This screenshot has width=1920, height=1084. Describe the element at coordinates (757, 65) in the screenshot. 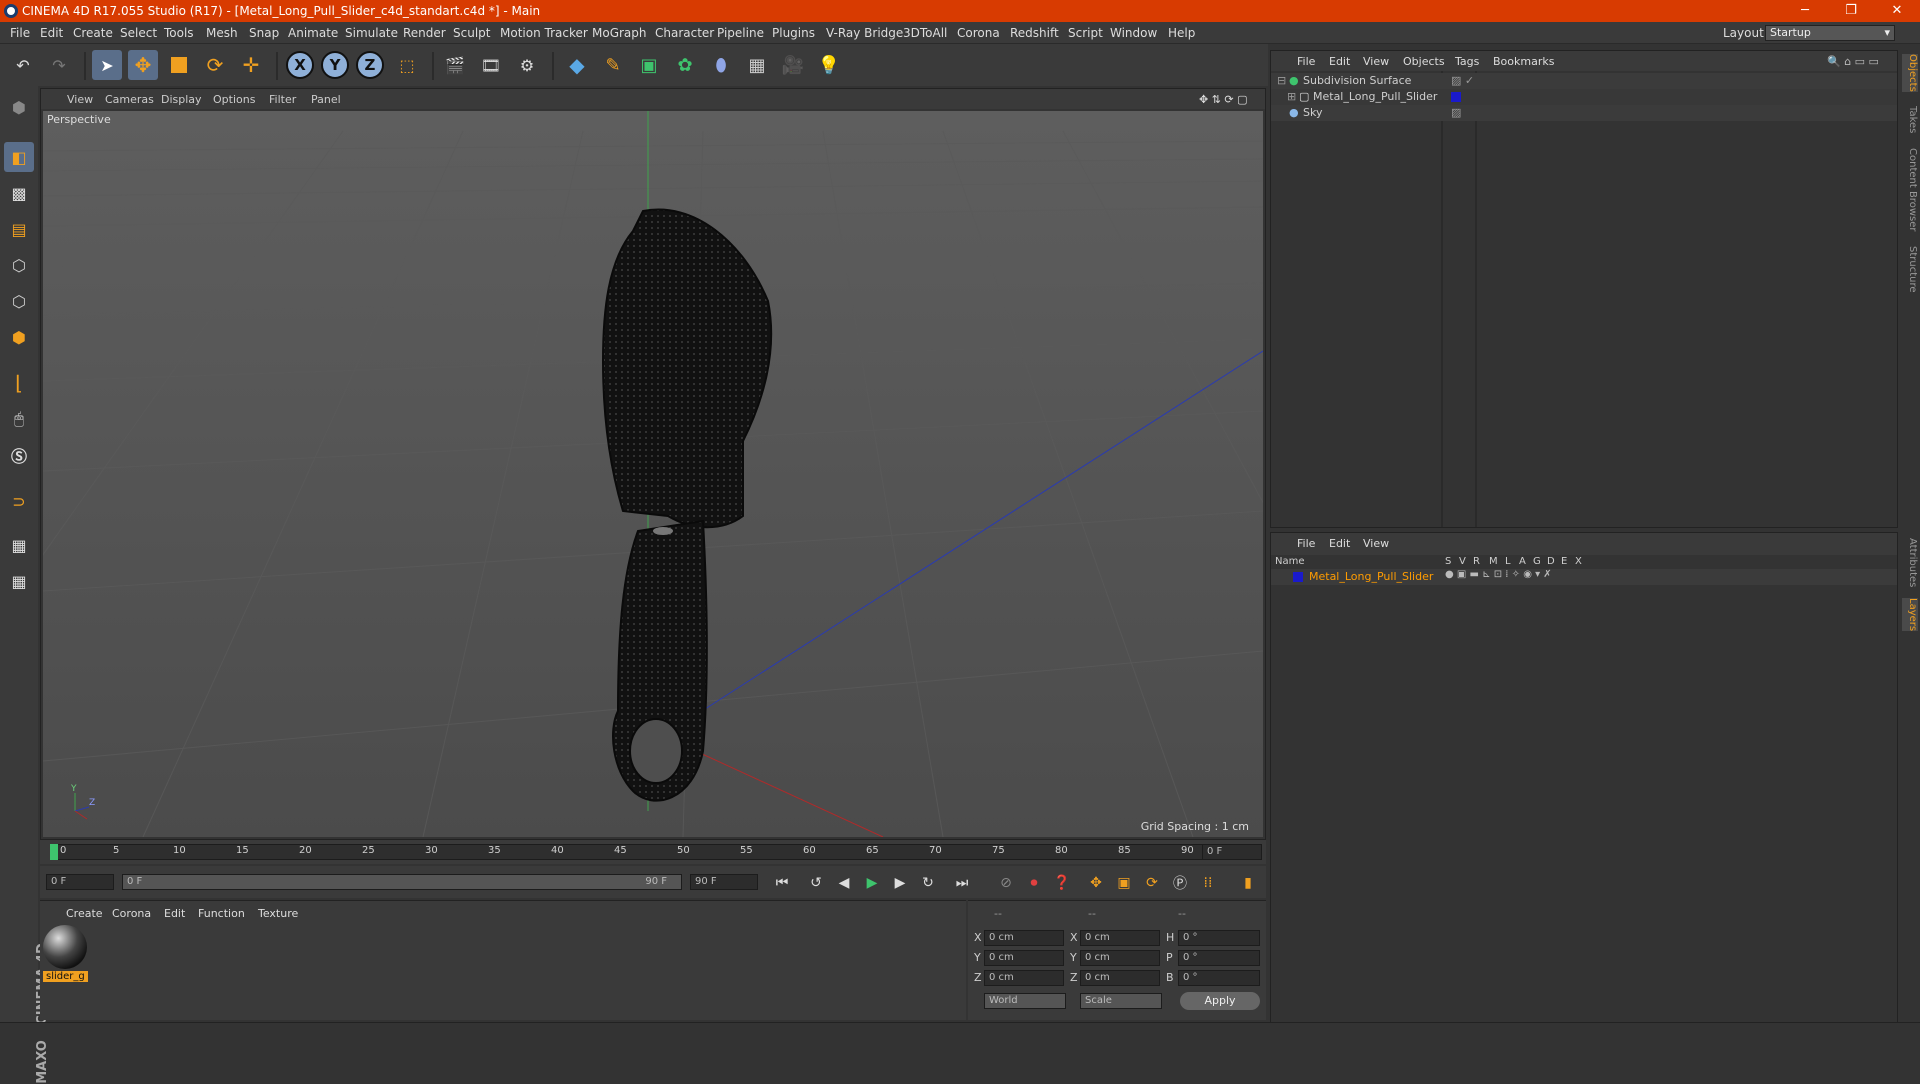

I see `floor-icon: ▦` at that location.